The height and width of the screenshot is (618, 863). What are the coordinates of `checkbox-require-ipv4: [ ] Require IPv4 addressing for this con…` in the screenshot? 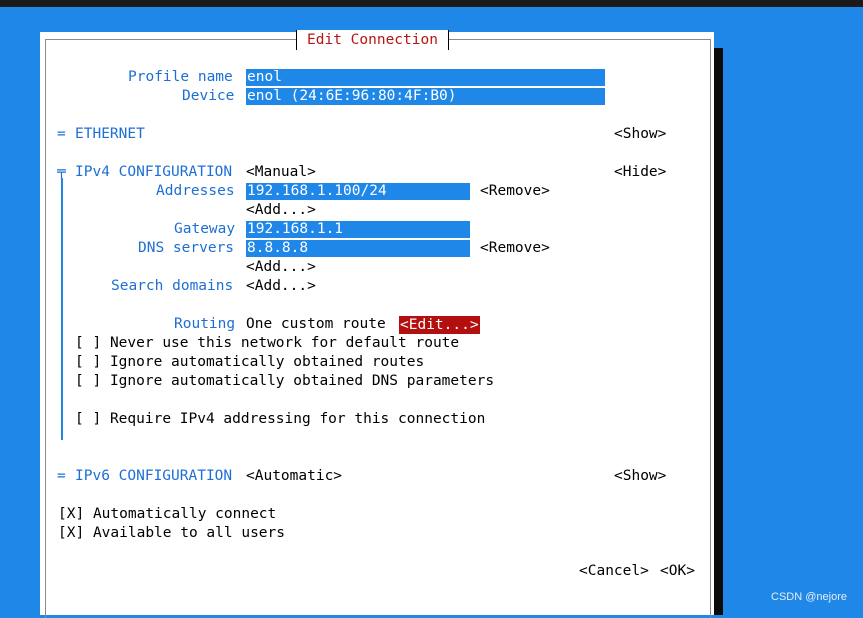 It's located at (280, 419).